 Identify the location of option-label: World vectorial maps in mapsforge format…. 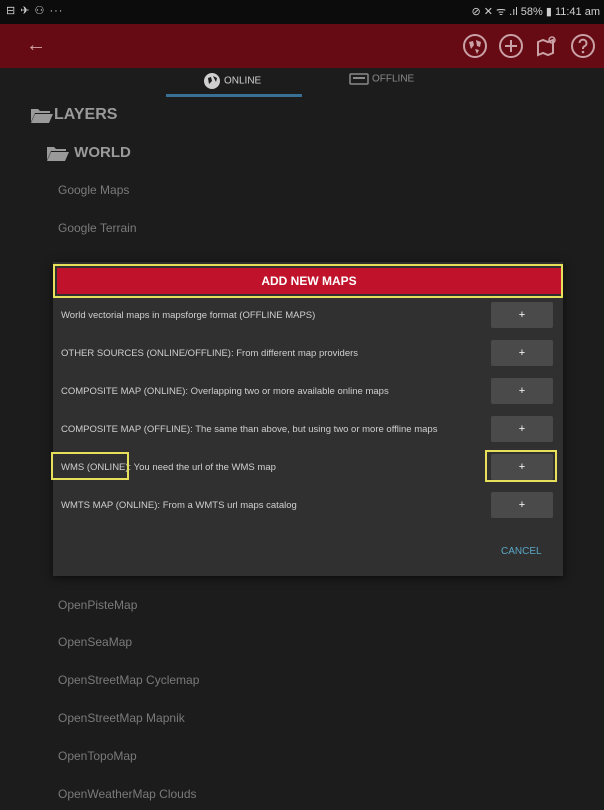
(188, 315).